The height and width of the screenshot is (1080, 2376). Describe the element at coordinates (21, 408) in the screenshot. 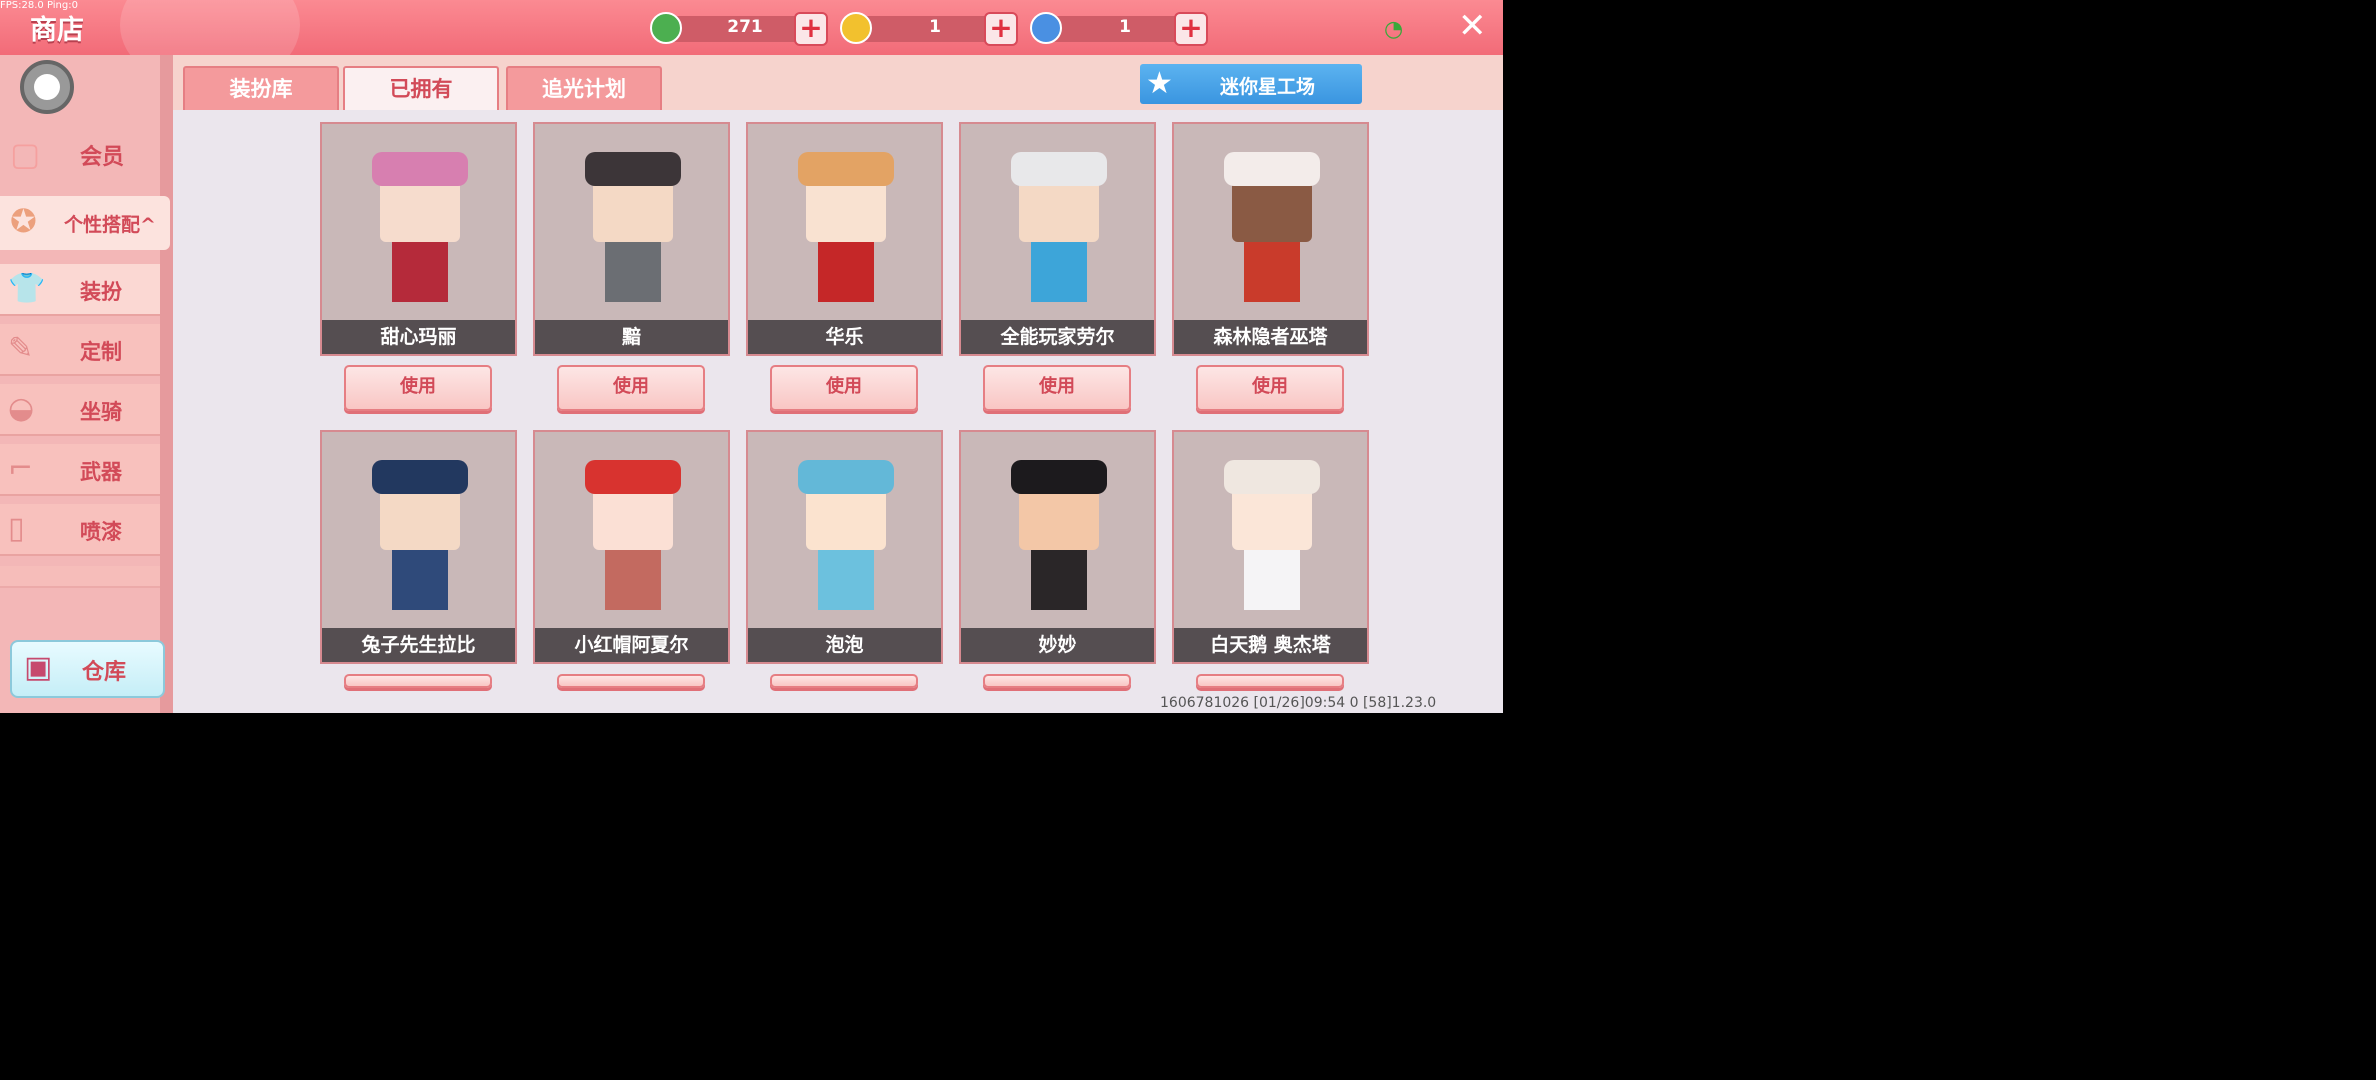

I see `saddle-icon: ◒` at that location.